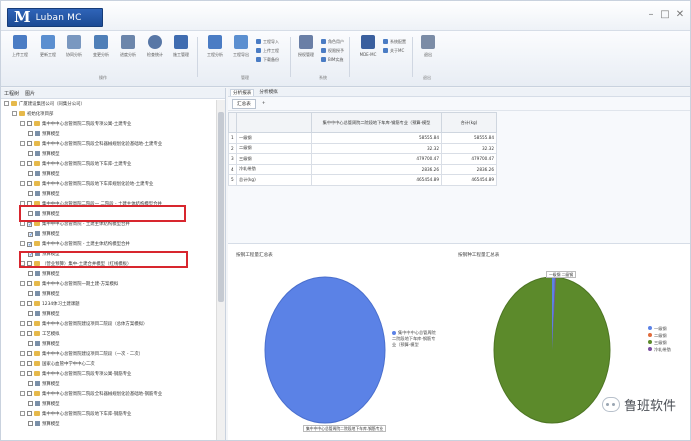 Image resolution: width=691 pixels, height=441 pixels. I want to click on ribbon-small-item: BIM实施, so click(332, 59).